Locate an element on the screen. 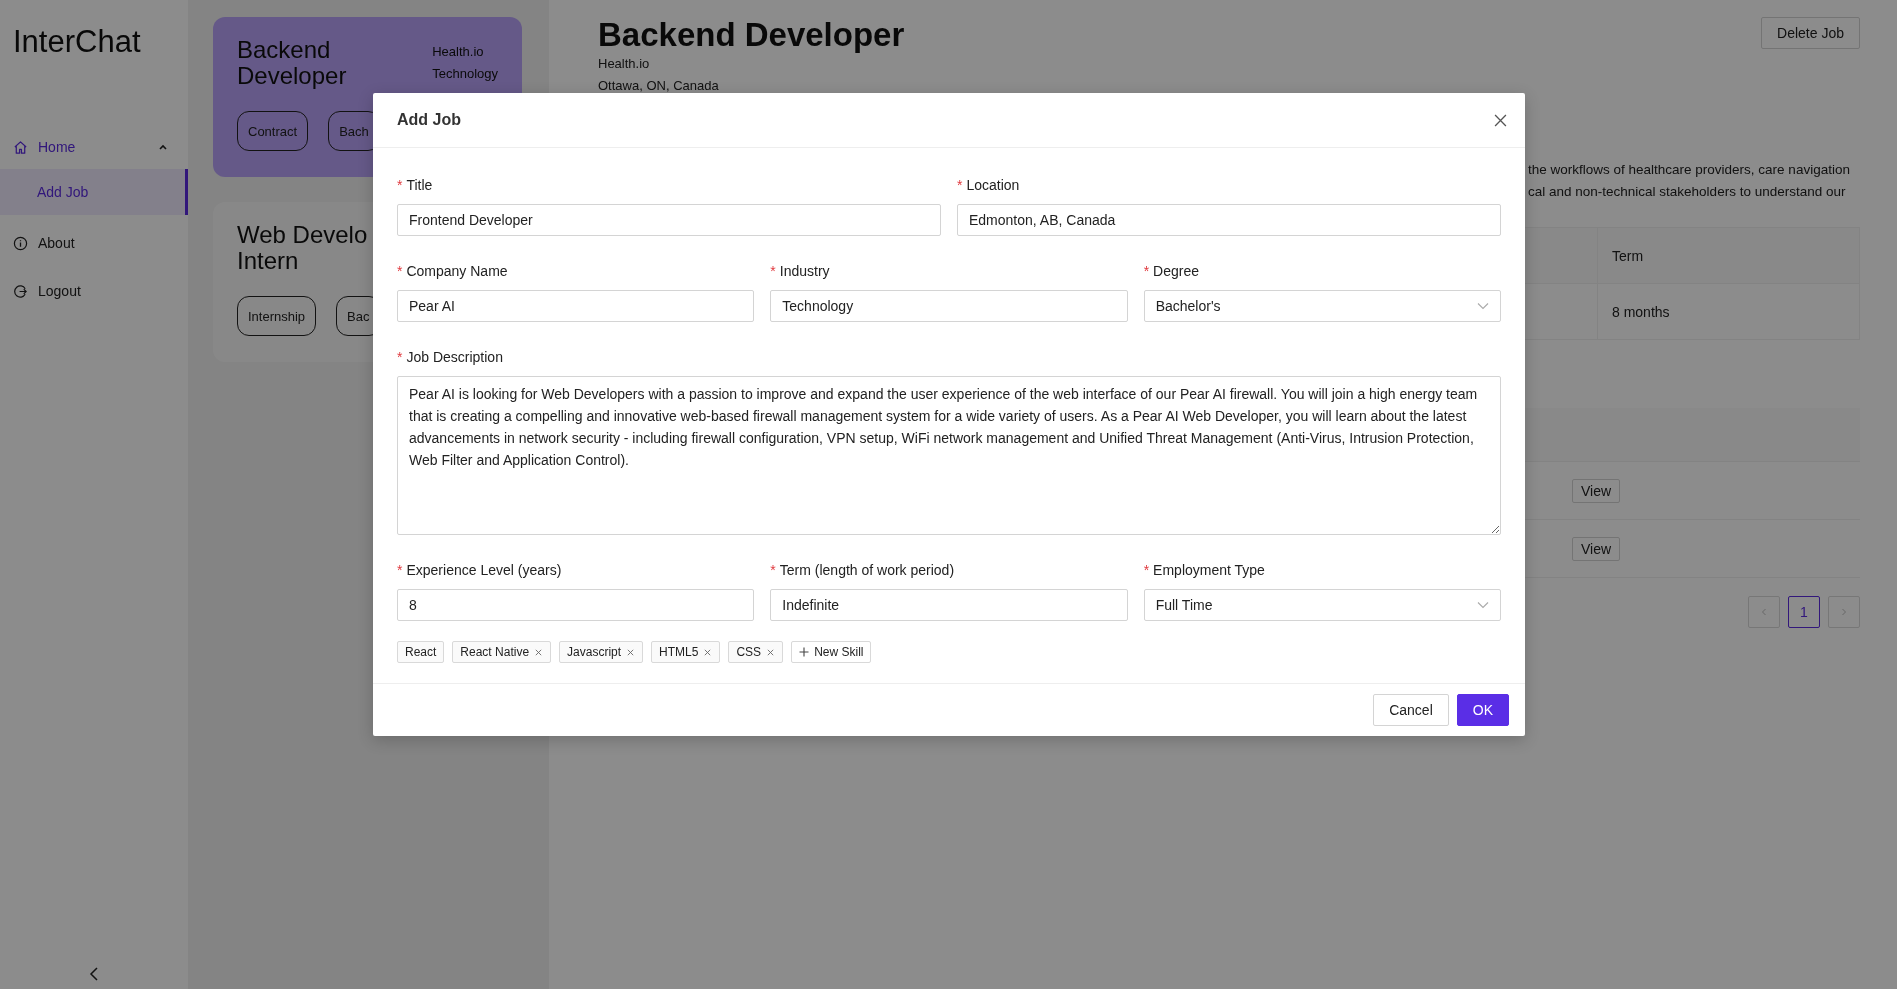 This screenshot has width=1897, height=989. dialog-title: Add Job is located at coordinates (429, 120).